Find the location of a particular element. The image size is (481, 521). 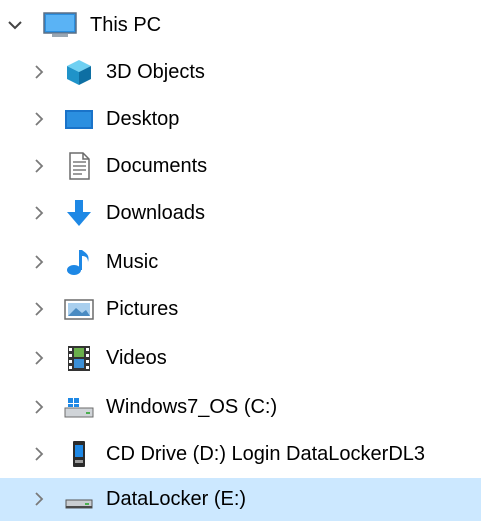

tree-item-pictures: Pictures is located at coordinates (240, 309).